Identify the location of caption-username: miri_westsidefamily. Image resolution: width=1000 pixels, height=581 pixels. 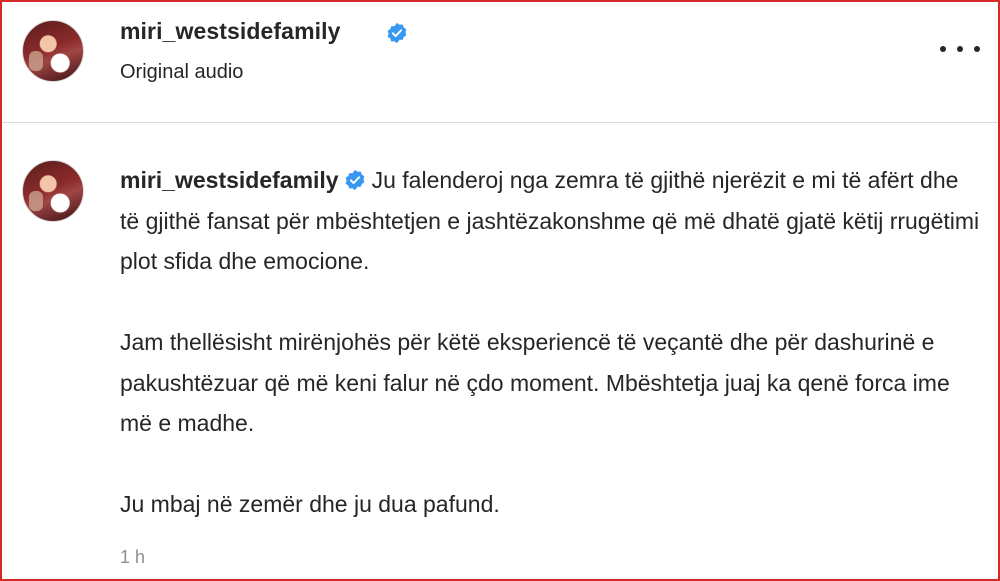
(229, 180).